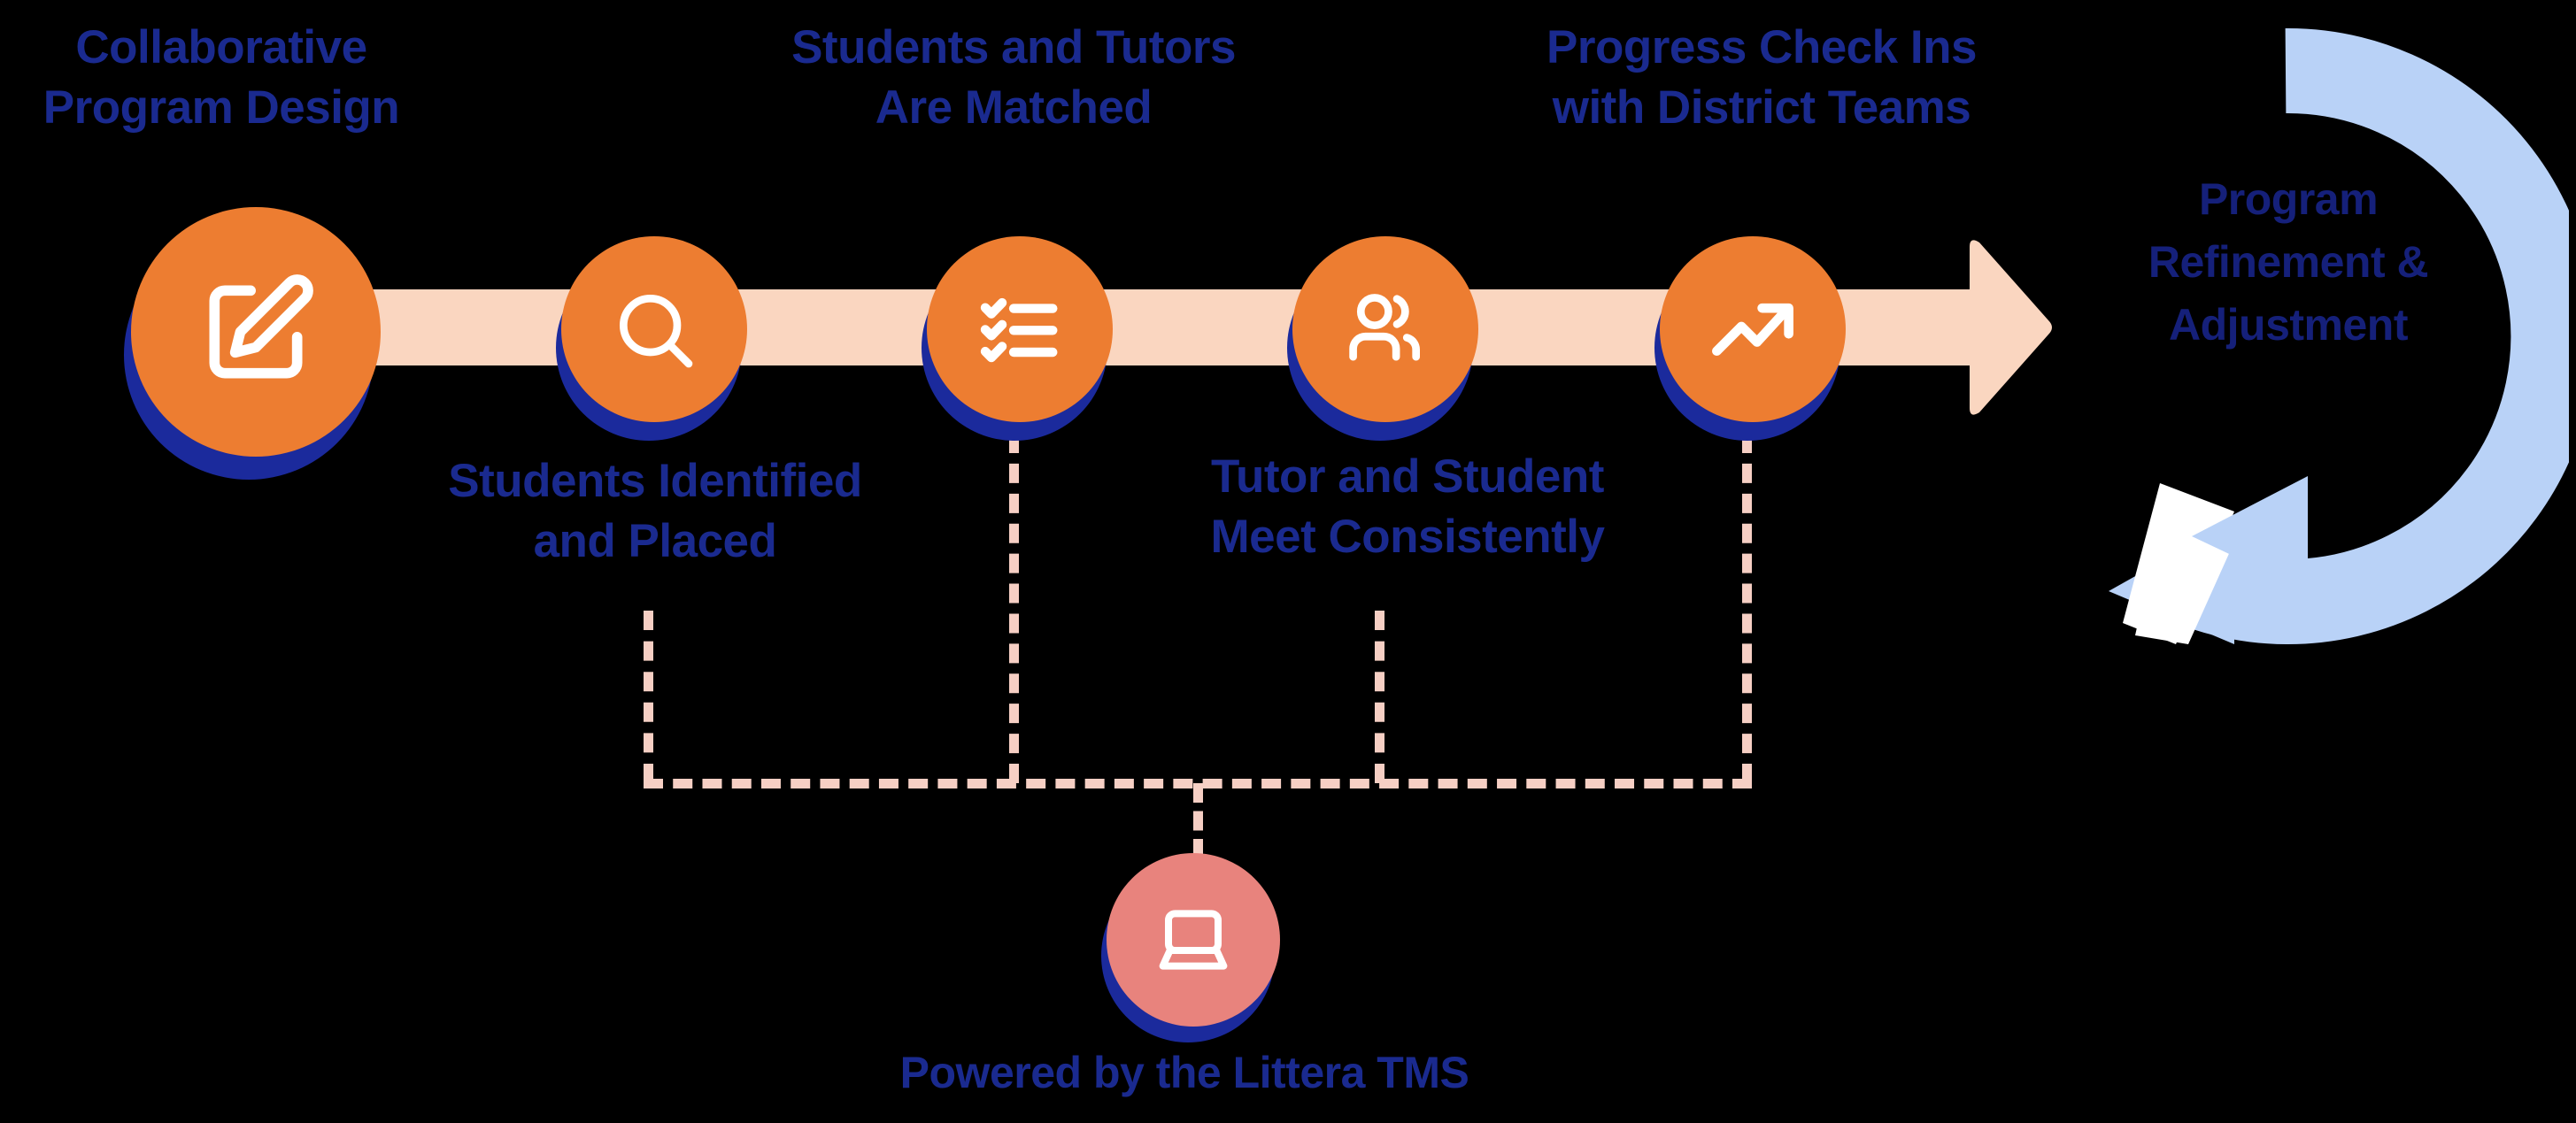 The width and height of the screenshot is (2576, 1123). I want to click on step-2-disc, so click(654, 329).